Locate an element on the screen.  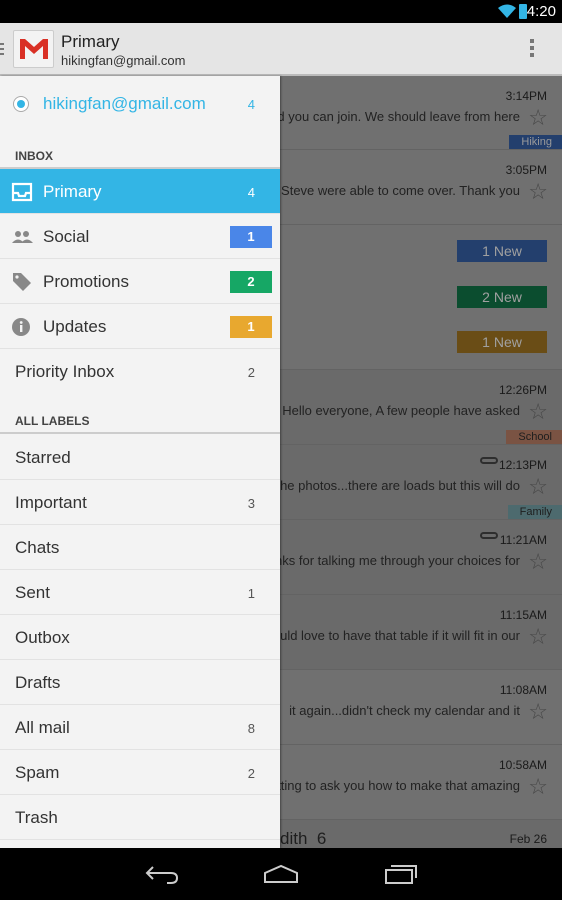
label-chip: Hiking is located at coordinates (535, 142).